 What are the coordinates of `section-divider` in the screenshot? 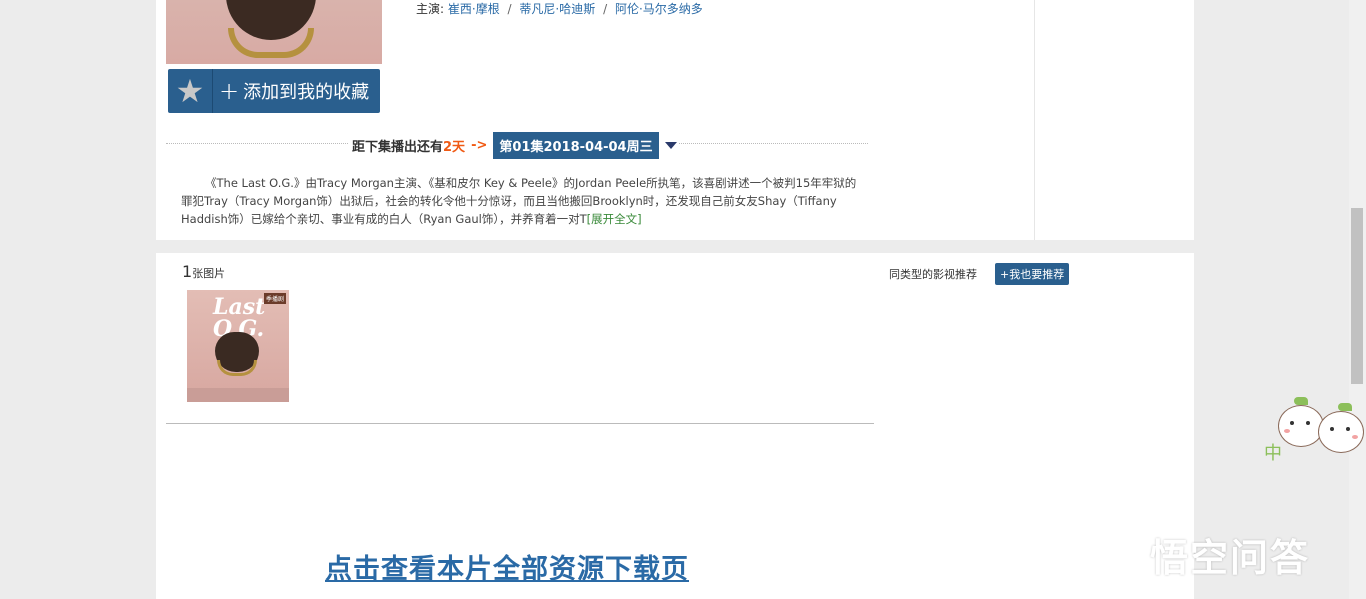 It's located at (520, 423).